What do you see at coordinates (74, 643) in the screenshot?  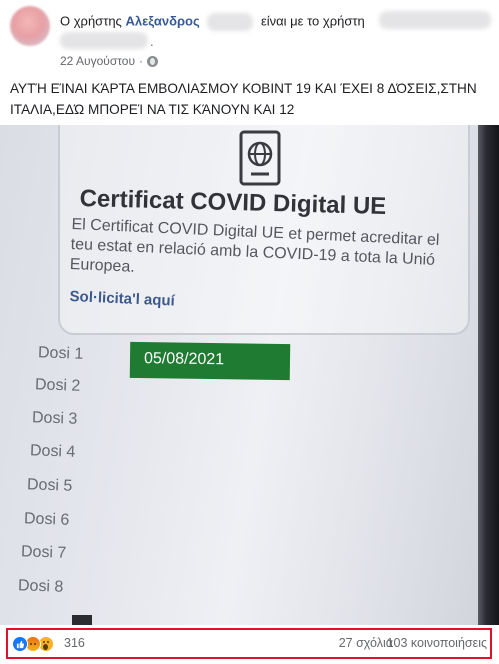 I see `reaction-count: 316` at bounding box center [74, 643].